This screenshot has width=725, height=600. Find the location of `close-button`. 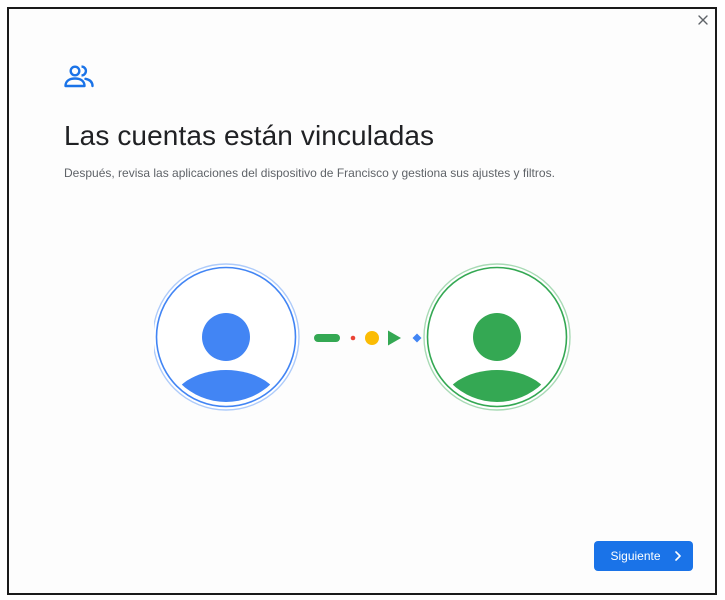

close-button is located at coordinates (703, 20).